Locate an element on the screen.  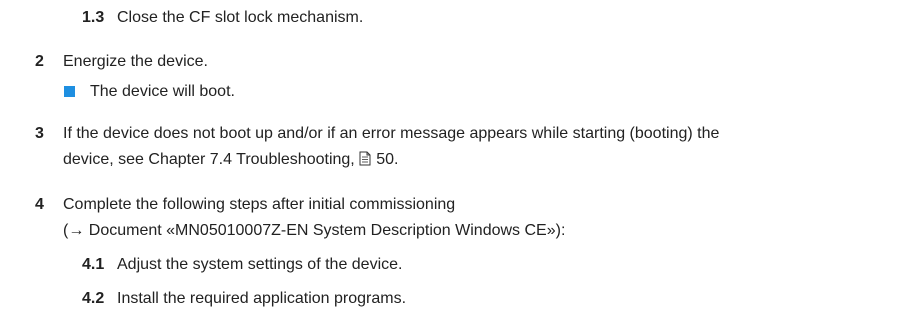
result-text: The device will boot. is located at coordinates (162, 91).